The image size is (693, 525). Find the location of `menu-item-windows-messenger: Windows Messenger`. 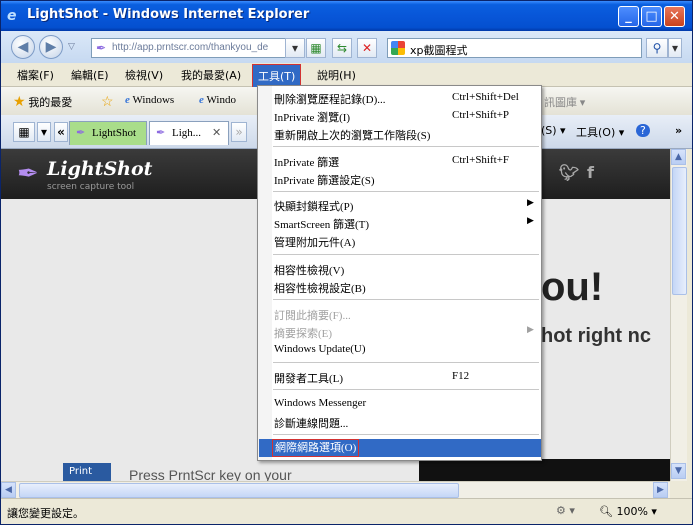

menu-item-windows-messenger: Windows Messenger is located at coordinates (400, 404).